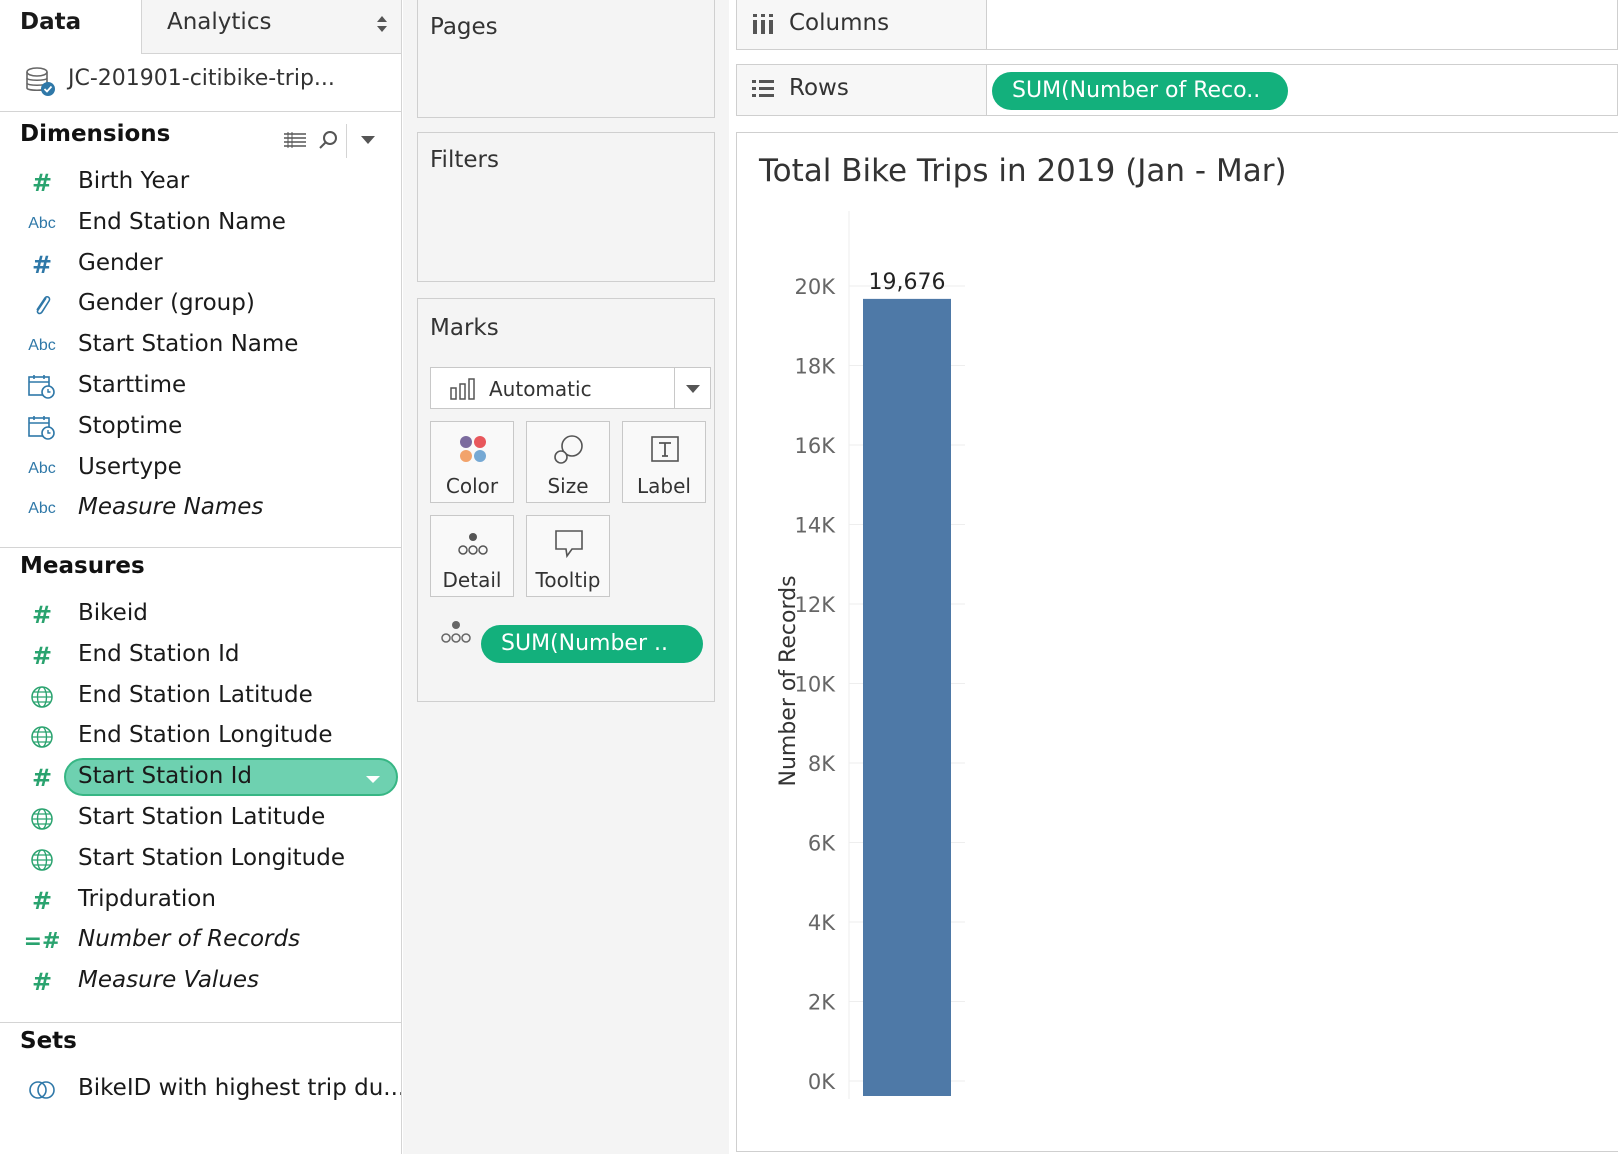 The image size is (1618, 1154). I want to click on field-tripduration: # Tripduration, so click(200, 900).